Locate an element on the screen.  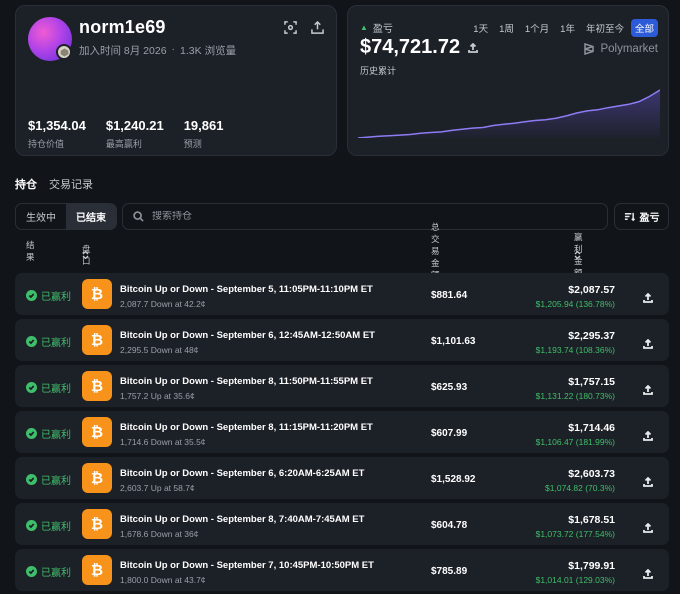
brand-name: Polymarket is located at coordinates (629, 49).